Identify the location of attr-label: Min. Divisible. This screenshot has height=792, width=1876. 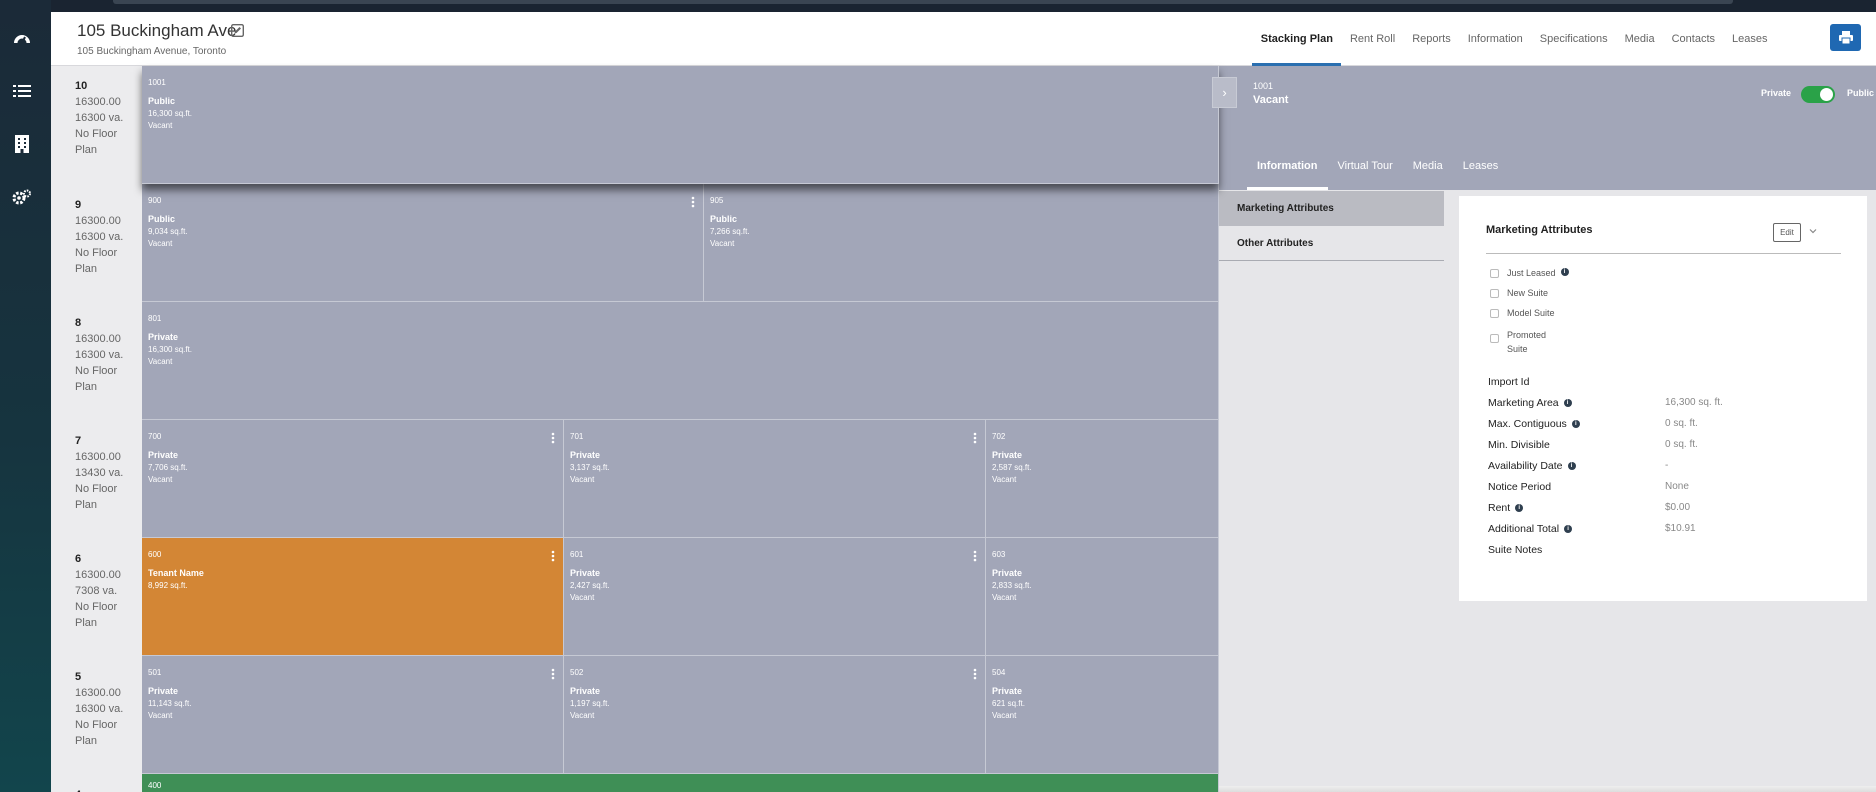
(1519, 445).